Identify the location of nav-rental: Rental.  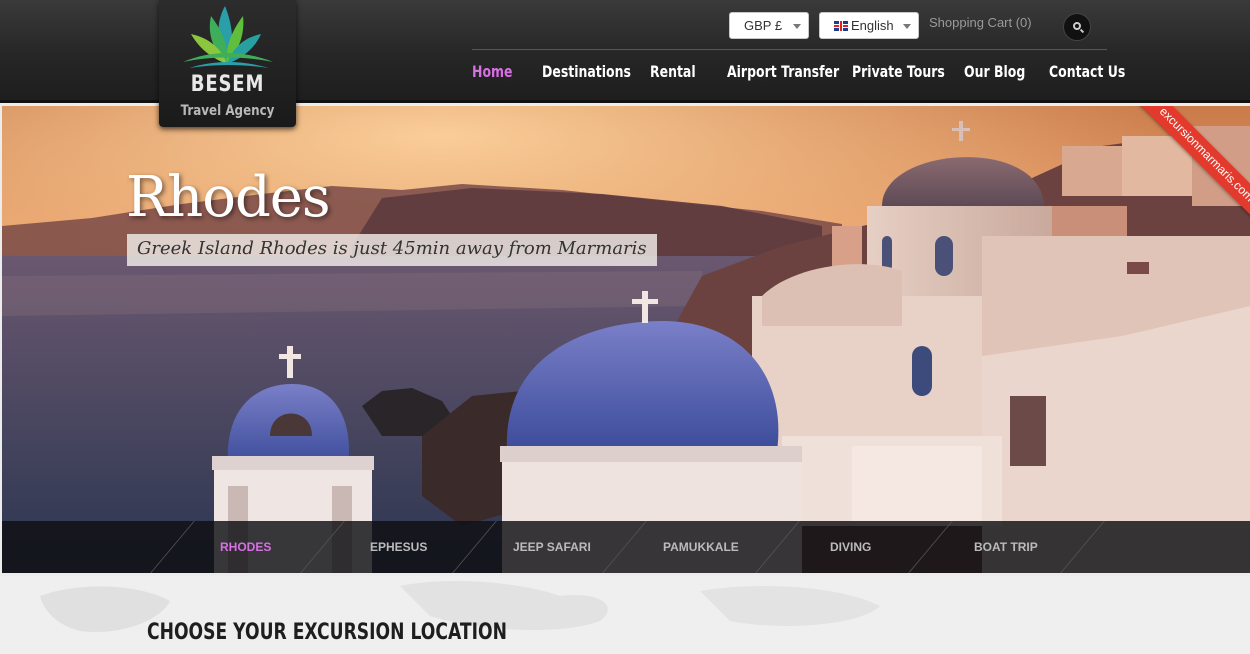
(673, 71).